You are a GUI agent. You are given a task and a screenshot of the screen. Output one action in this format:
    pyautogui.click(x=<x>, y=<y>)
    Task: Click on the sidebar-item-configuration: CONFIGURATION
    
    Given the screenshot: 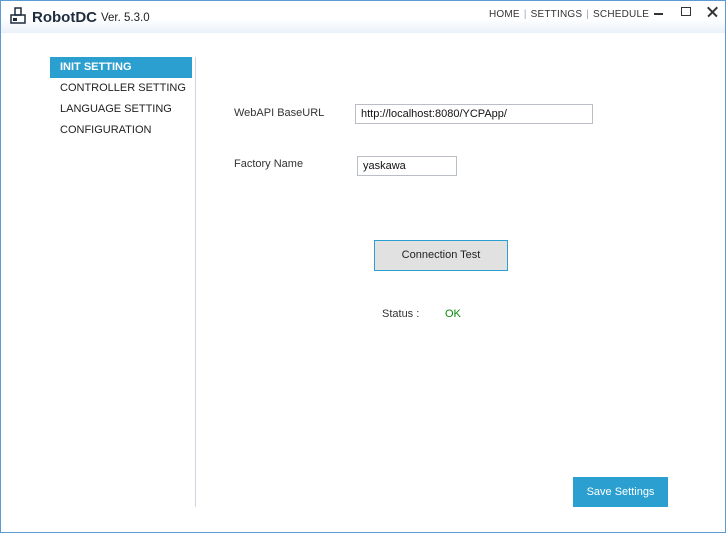 What is the action you would take?
    pyautogui.click(x=121, y=130)
    